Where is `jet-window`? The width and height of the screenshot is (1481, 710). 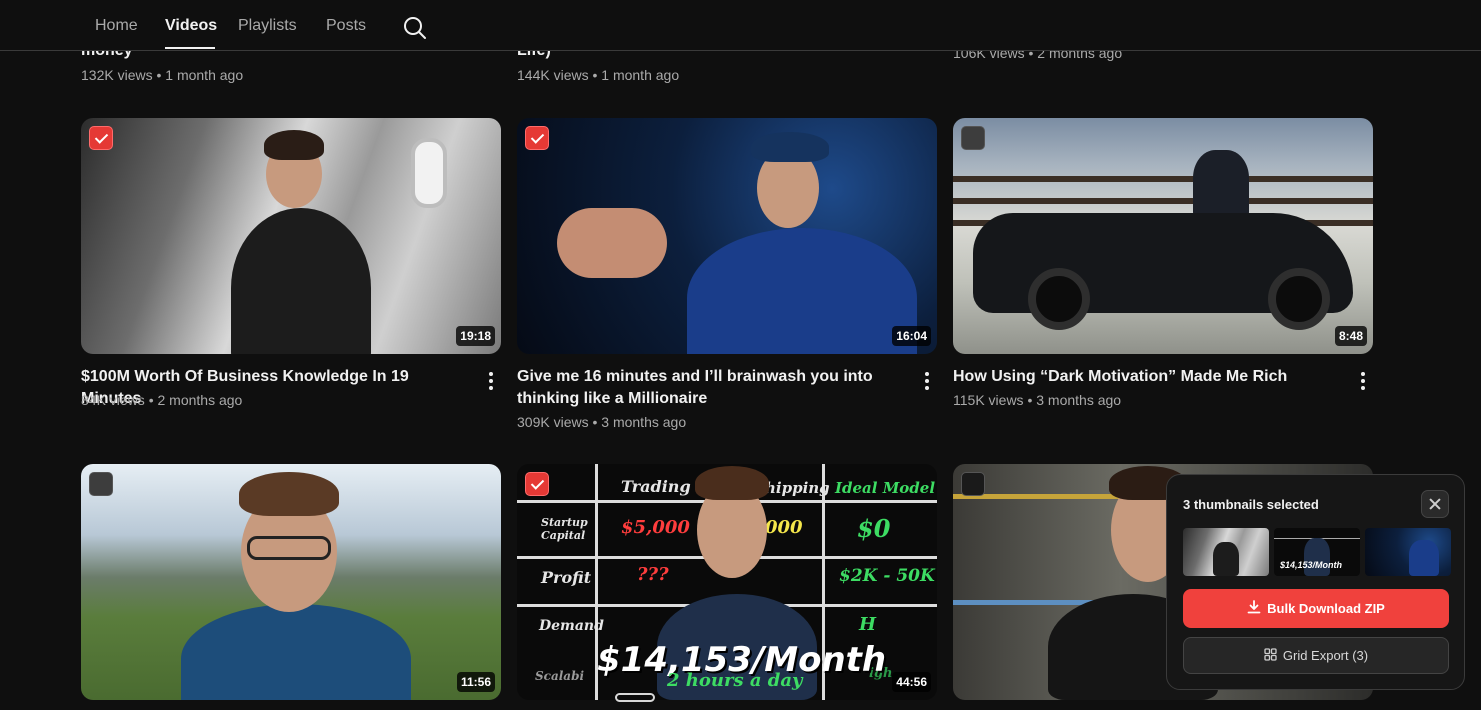 jet-window is located at coordinates (429, 173).